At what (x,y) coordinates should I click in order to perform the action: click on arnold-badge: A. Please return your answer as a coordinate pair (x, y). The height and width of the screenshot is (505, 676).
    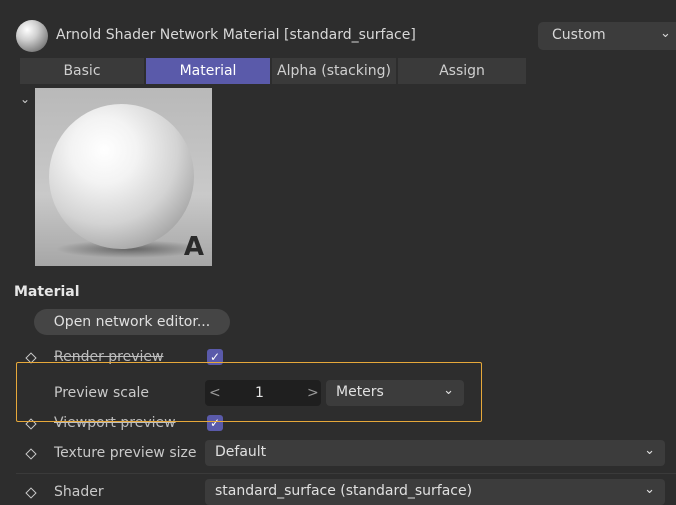
    Looking at the image, I should click on (193, 247).